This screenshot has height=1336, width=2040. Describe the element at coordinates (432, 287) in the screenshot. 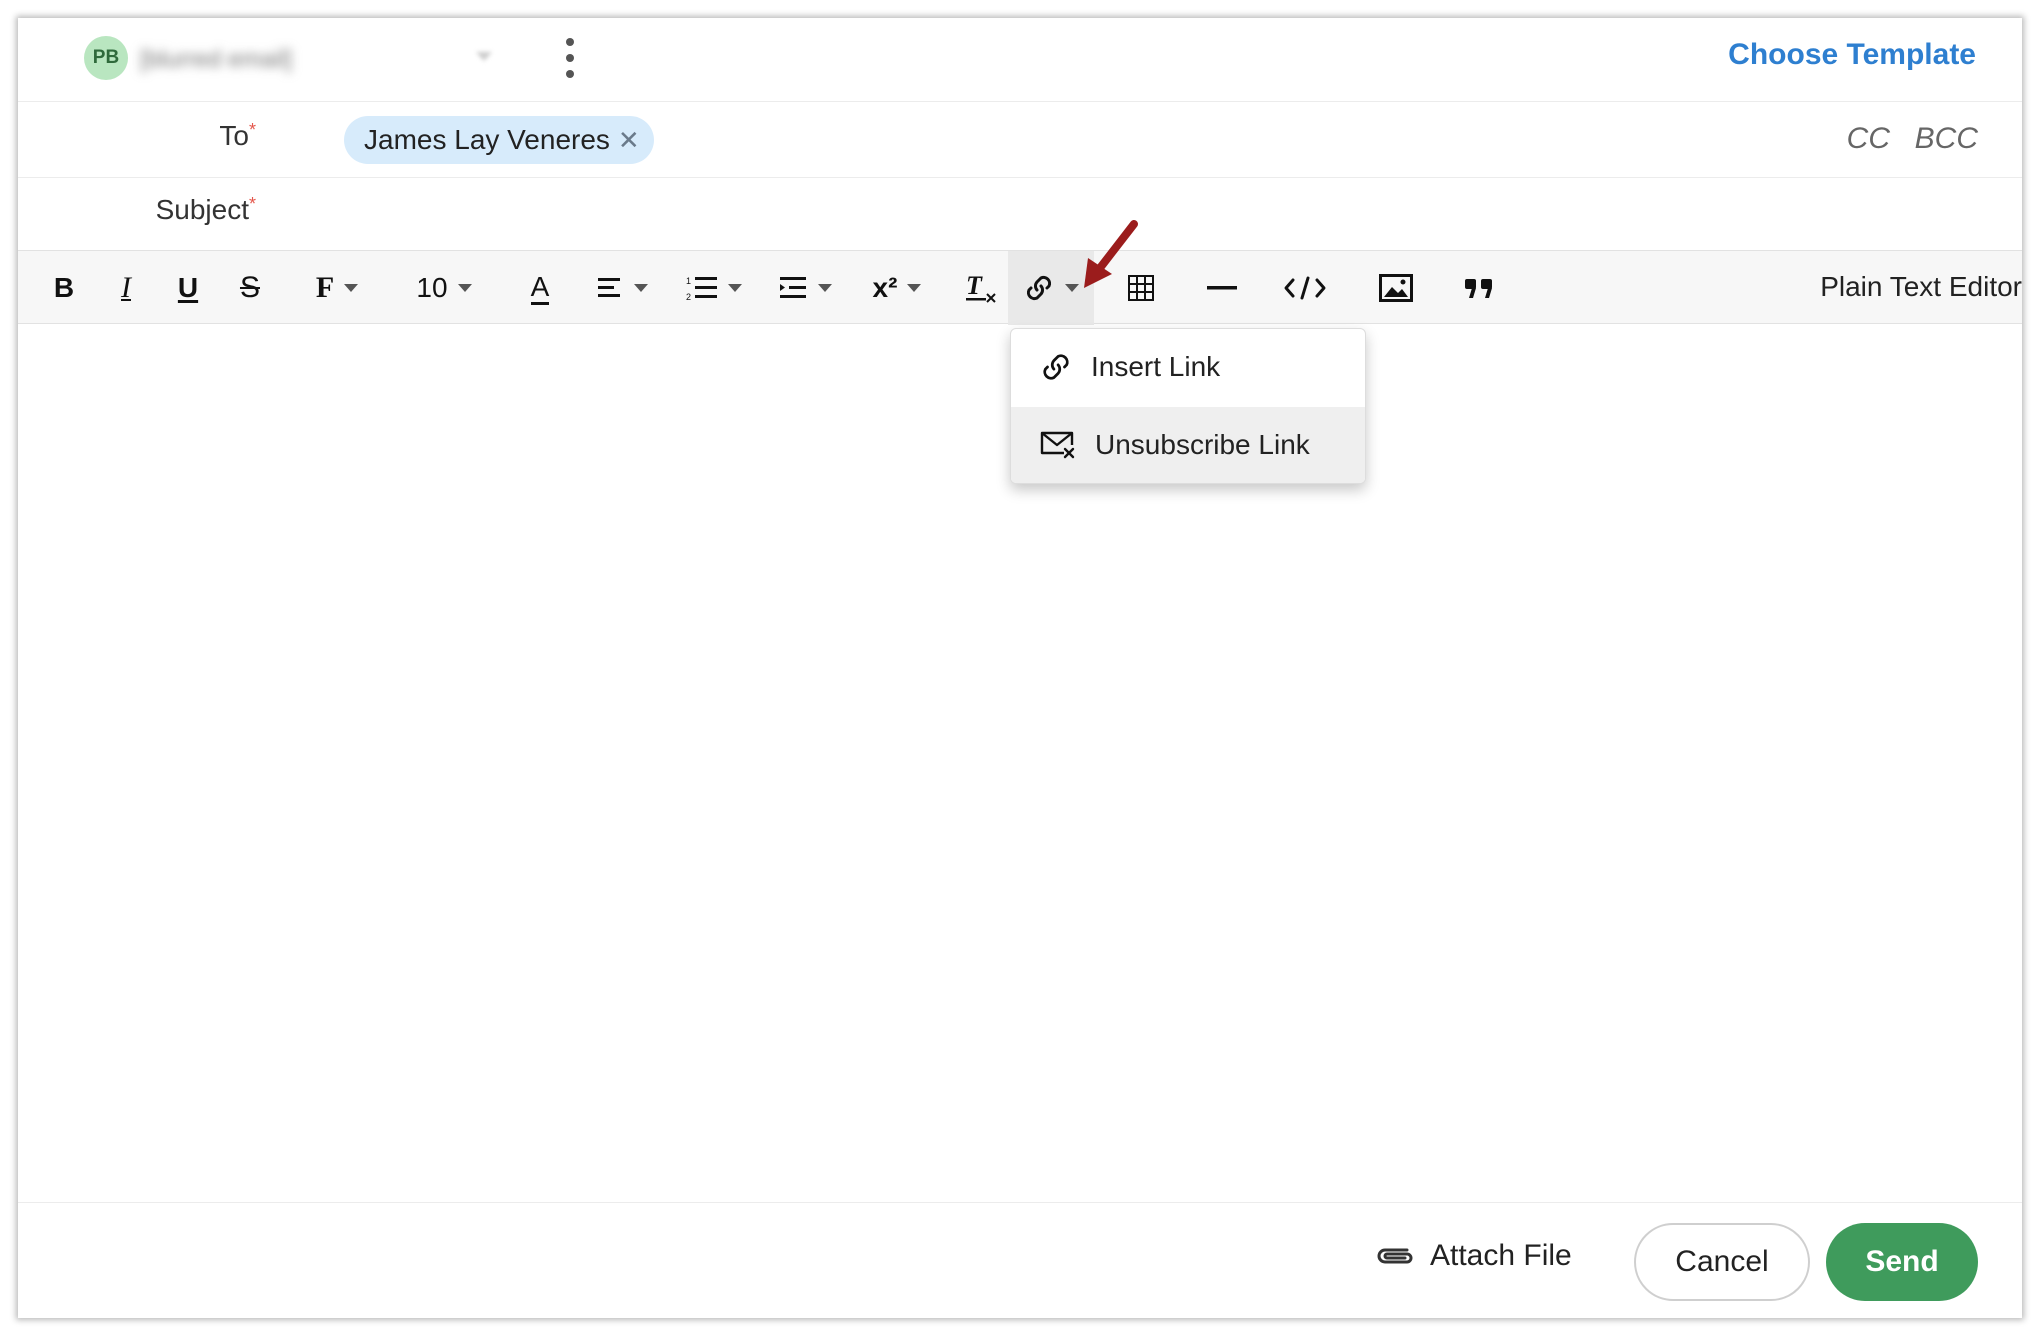

I see `font-size-value: 10` at that location.